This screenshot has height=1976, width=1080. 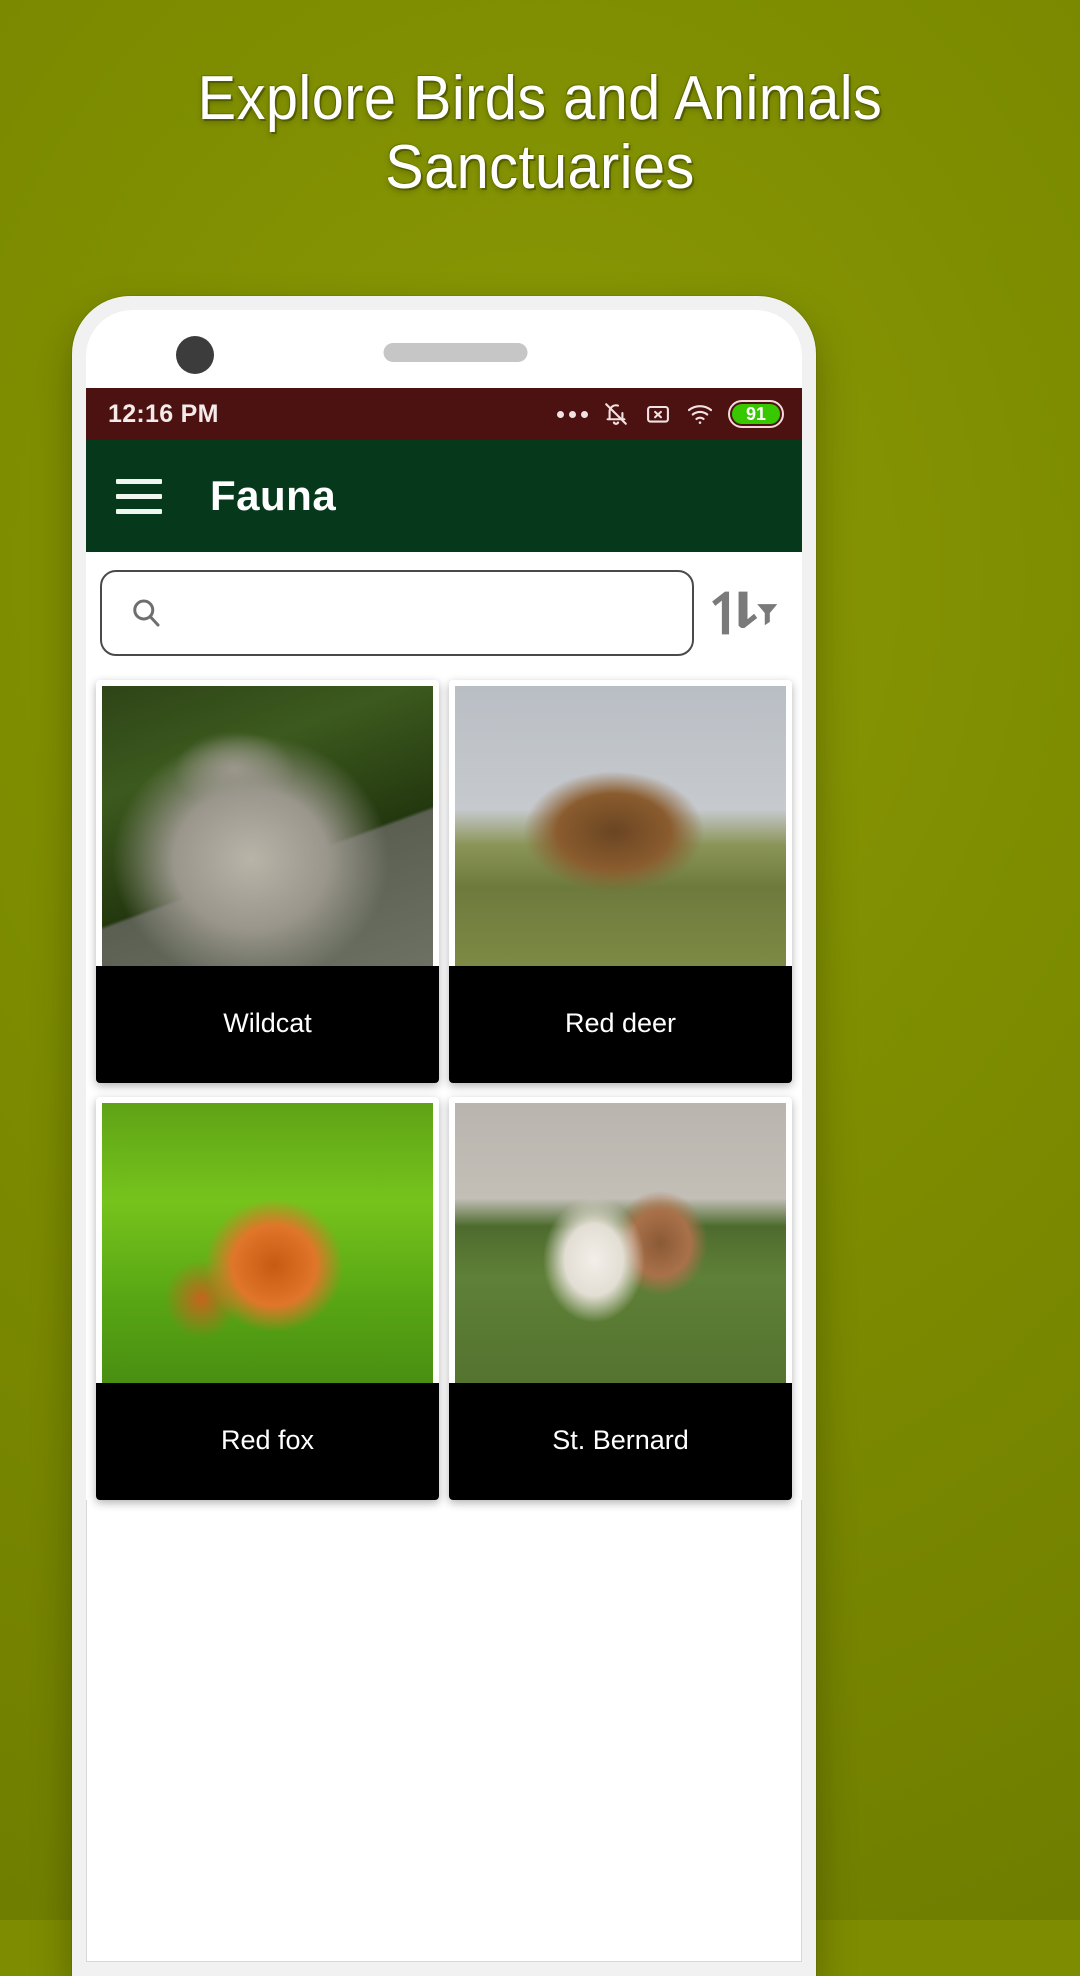 I want to click on battery-percent: 91, so click(x=756, y=414).